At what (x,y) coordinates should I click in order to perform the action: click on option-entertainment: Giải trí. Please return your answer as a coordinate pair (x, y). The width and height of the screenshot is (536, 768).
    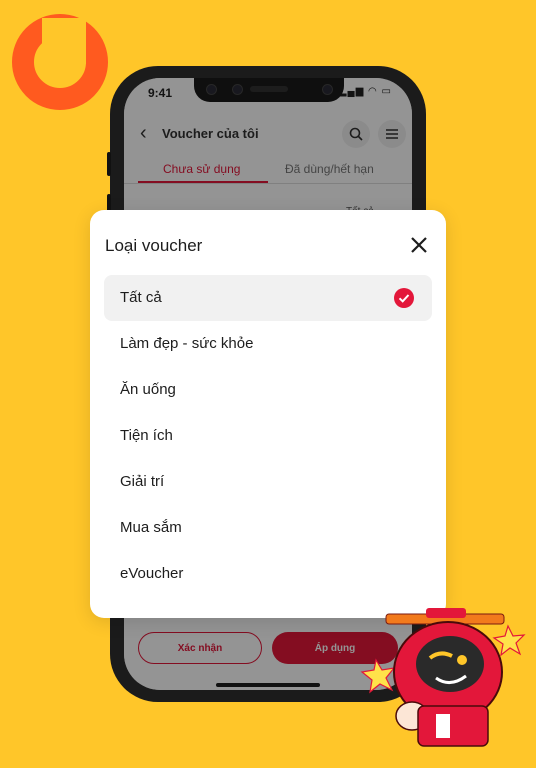
    Looking at the image, I should click on (268, 482).